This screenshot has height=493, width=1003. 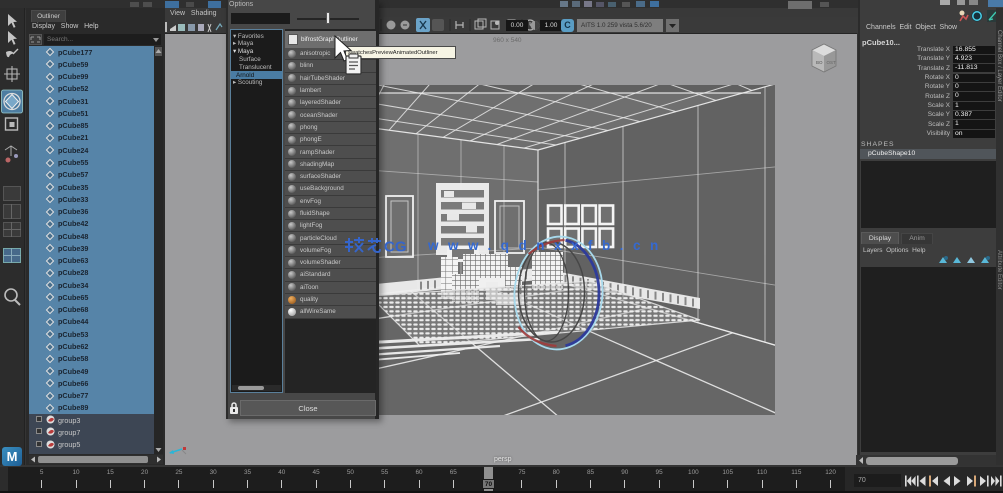 I want to click on svg-text: OST, so click(x=832, y=62).